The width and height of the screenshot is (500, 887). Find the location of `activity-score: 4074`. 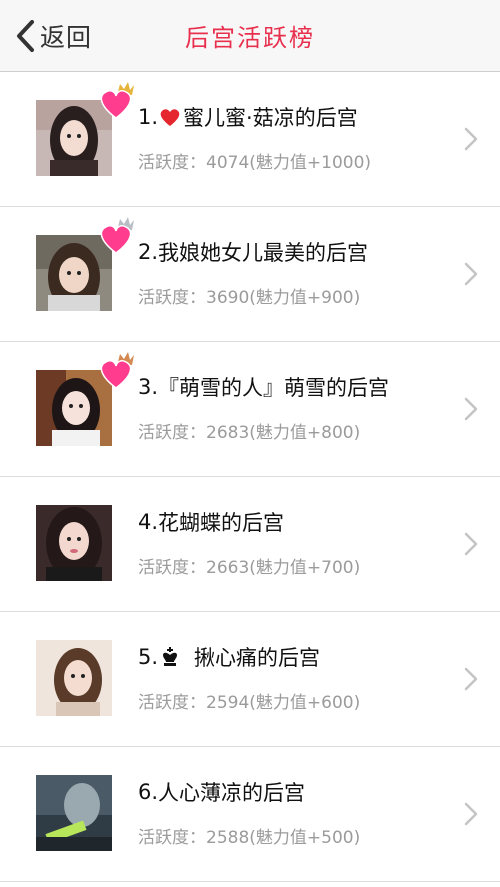

activity-score: 4074 is located at coordinates (228, 163).